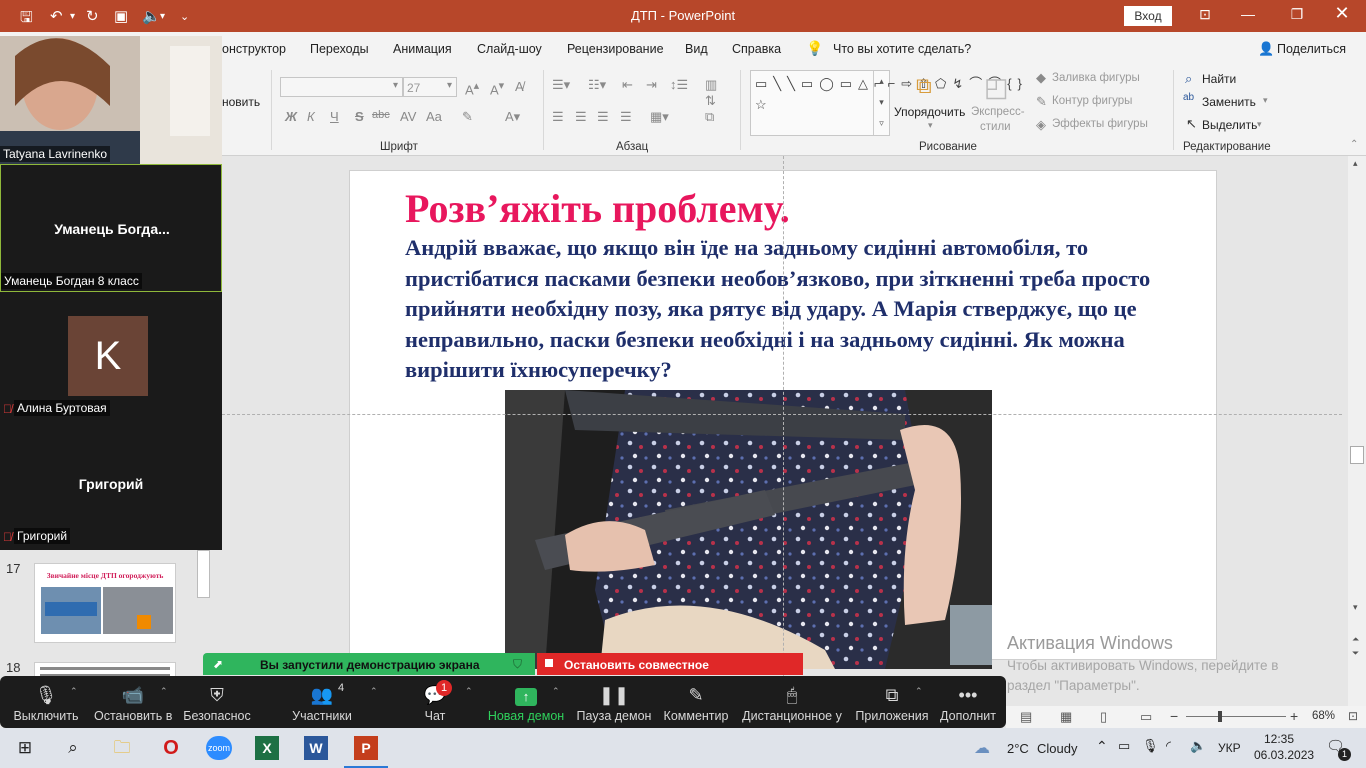 Image resolution: width=1366 pixels, height=768 pixels. Describe the element at coordinates (422, 49) in the screenshot. I see `tab-animation: Анимация` at that location.